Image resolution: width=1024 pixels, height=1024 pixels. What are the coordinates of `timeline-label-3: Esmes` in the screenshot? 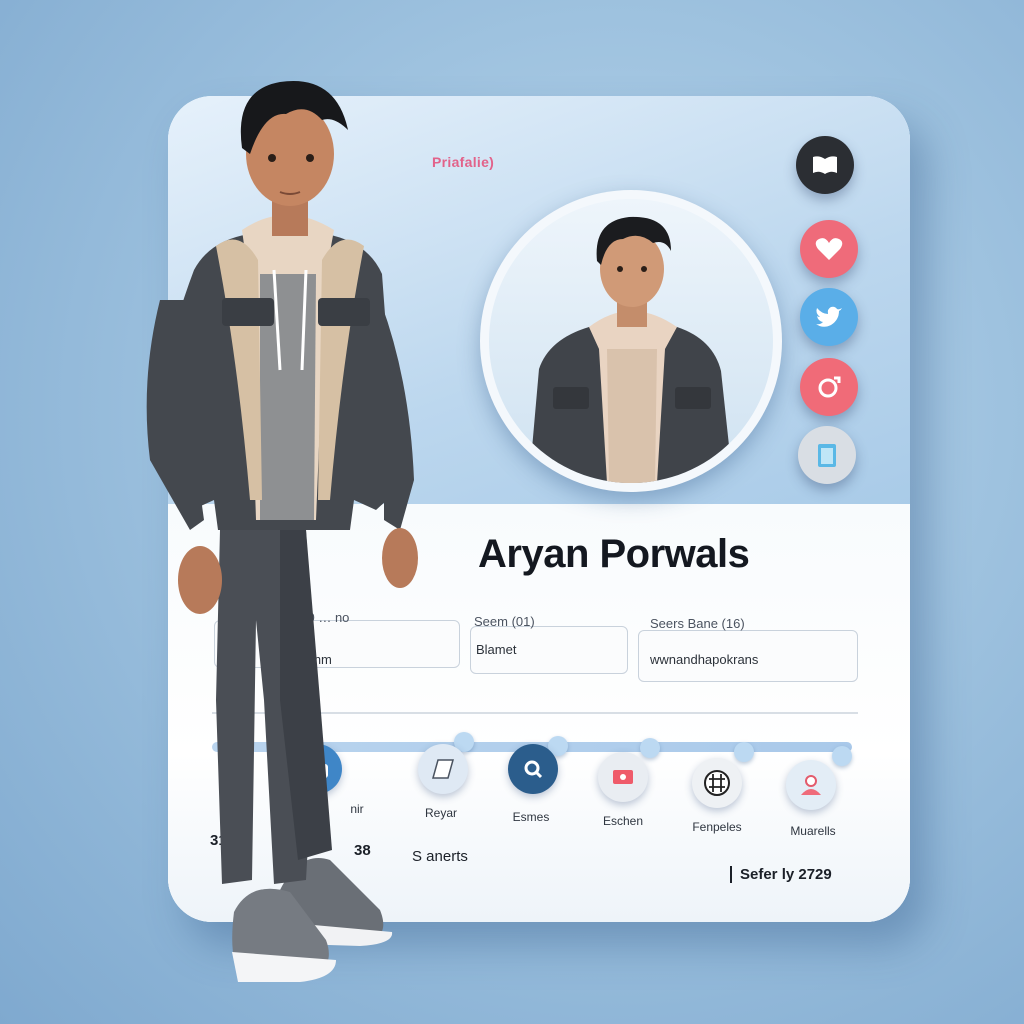 It's located at (531, 817).